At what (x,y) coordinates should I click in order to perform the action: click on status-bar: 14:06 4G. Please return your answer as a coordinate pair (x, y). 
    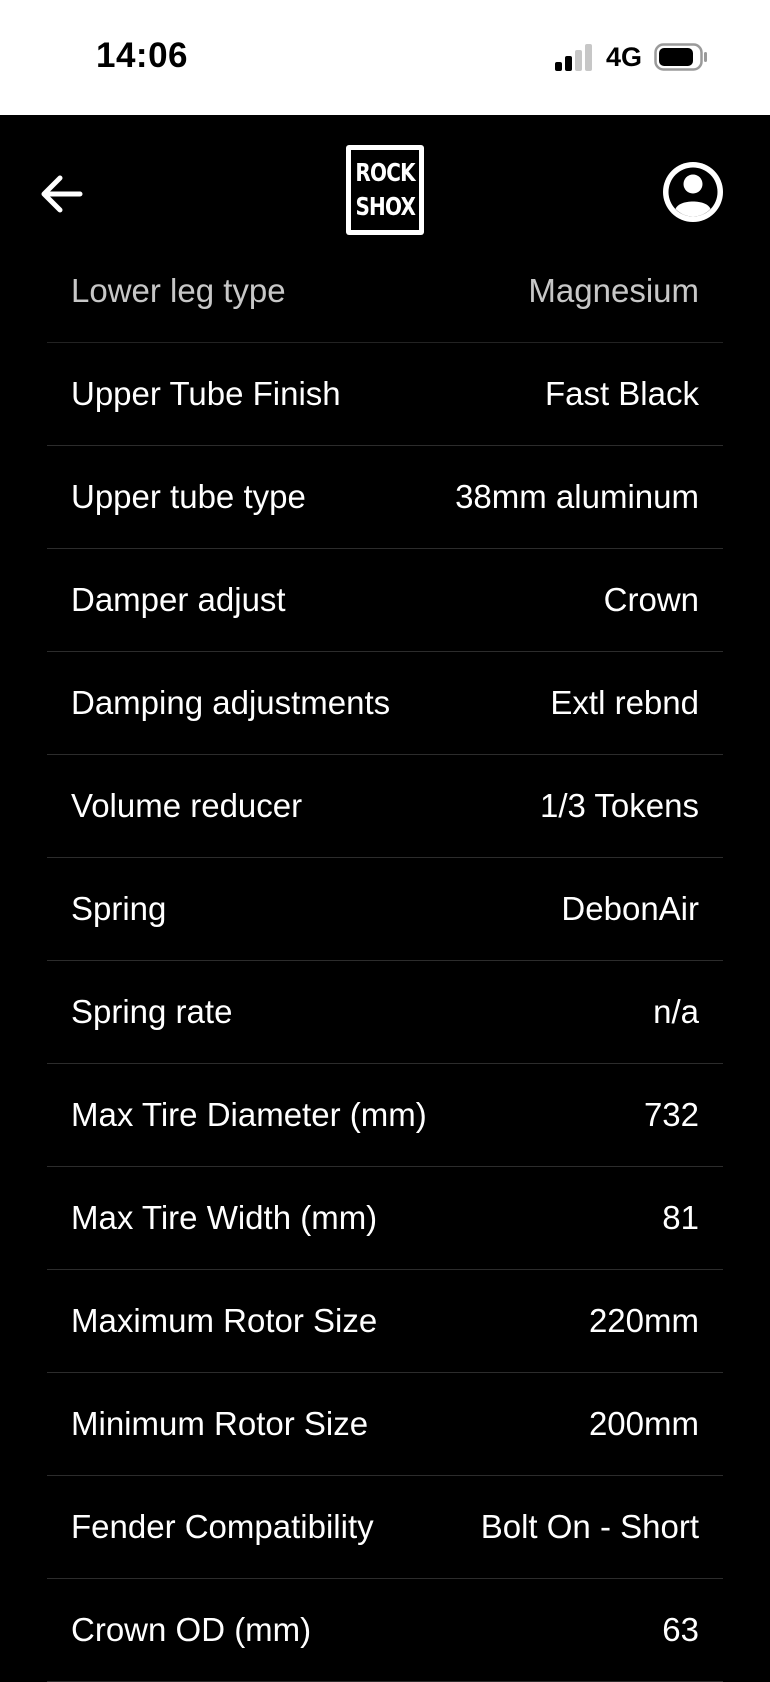
    Looking at the image, I should click on (385, 57).